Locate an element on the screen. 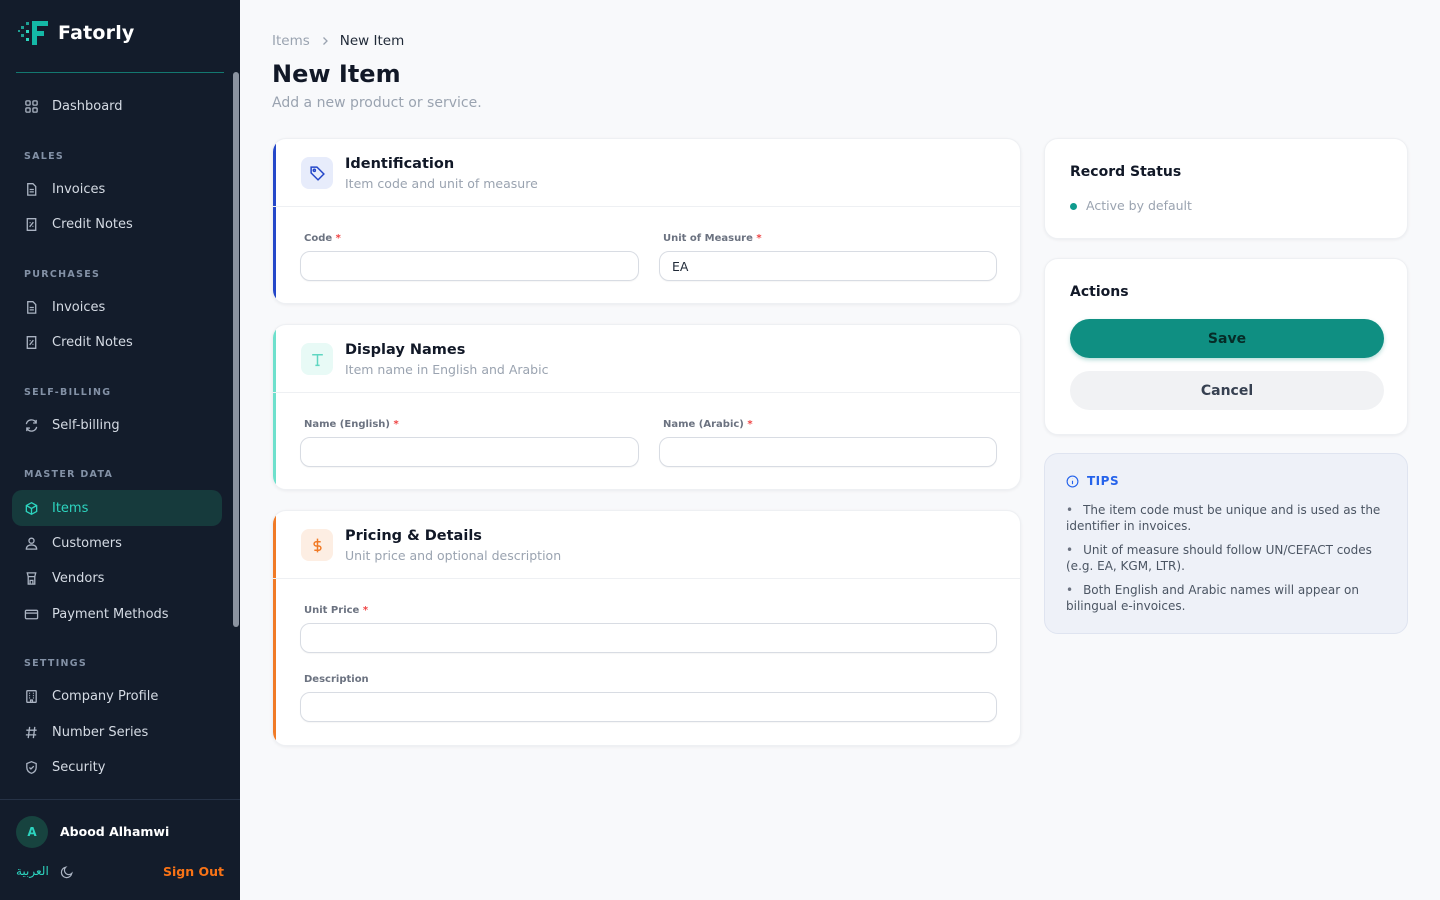 The width and height of the screenshot is (1440, 900). store-icon is located at coordinates (31, 578).